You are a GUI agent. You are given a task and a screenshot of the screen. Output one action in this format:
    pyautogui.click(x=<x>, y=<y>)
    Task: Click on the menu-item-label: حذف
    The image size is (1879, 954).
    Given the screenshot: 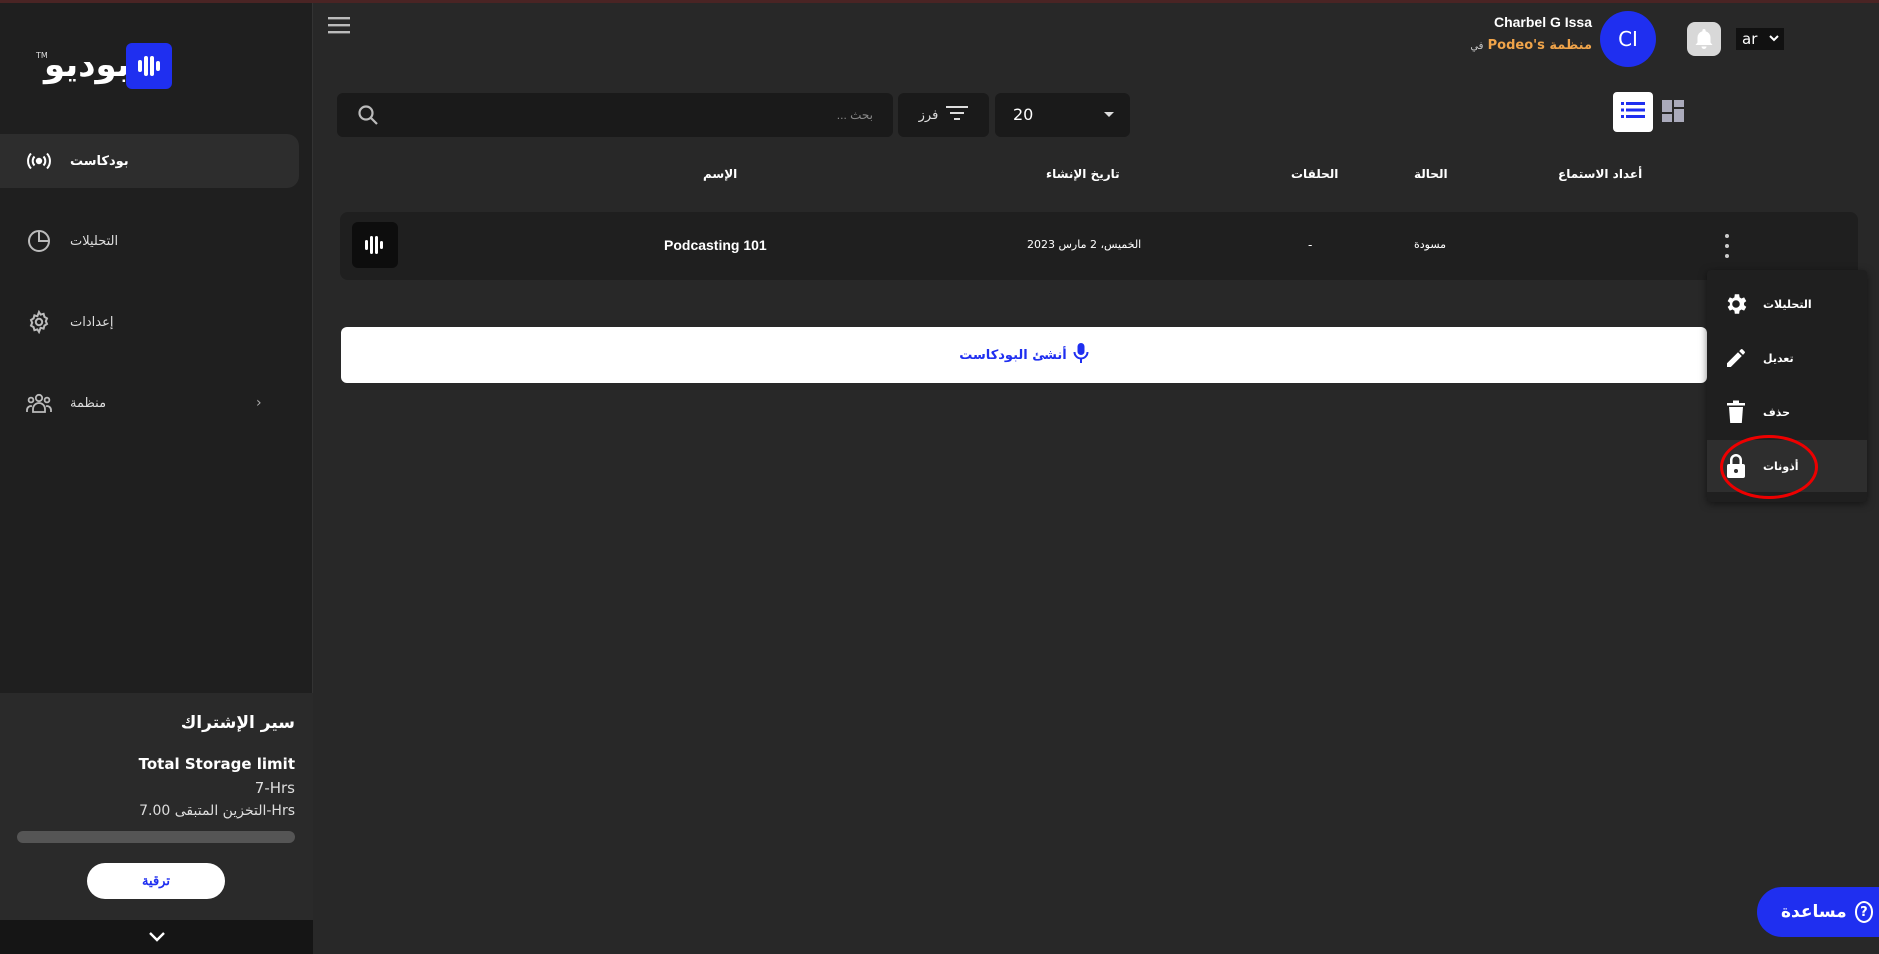 What is the action you would take?
    pyautogui.click(x=1777, y=412)
    